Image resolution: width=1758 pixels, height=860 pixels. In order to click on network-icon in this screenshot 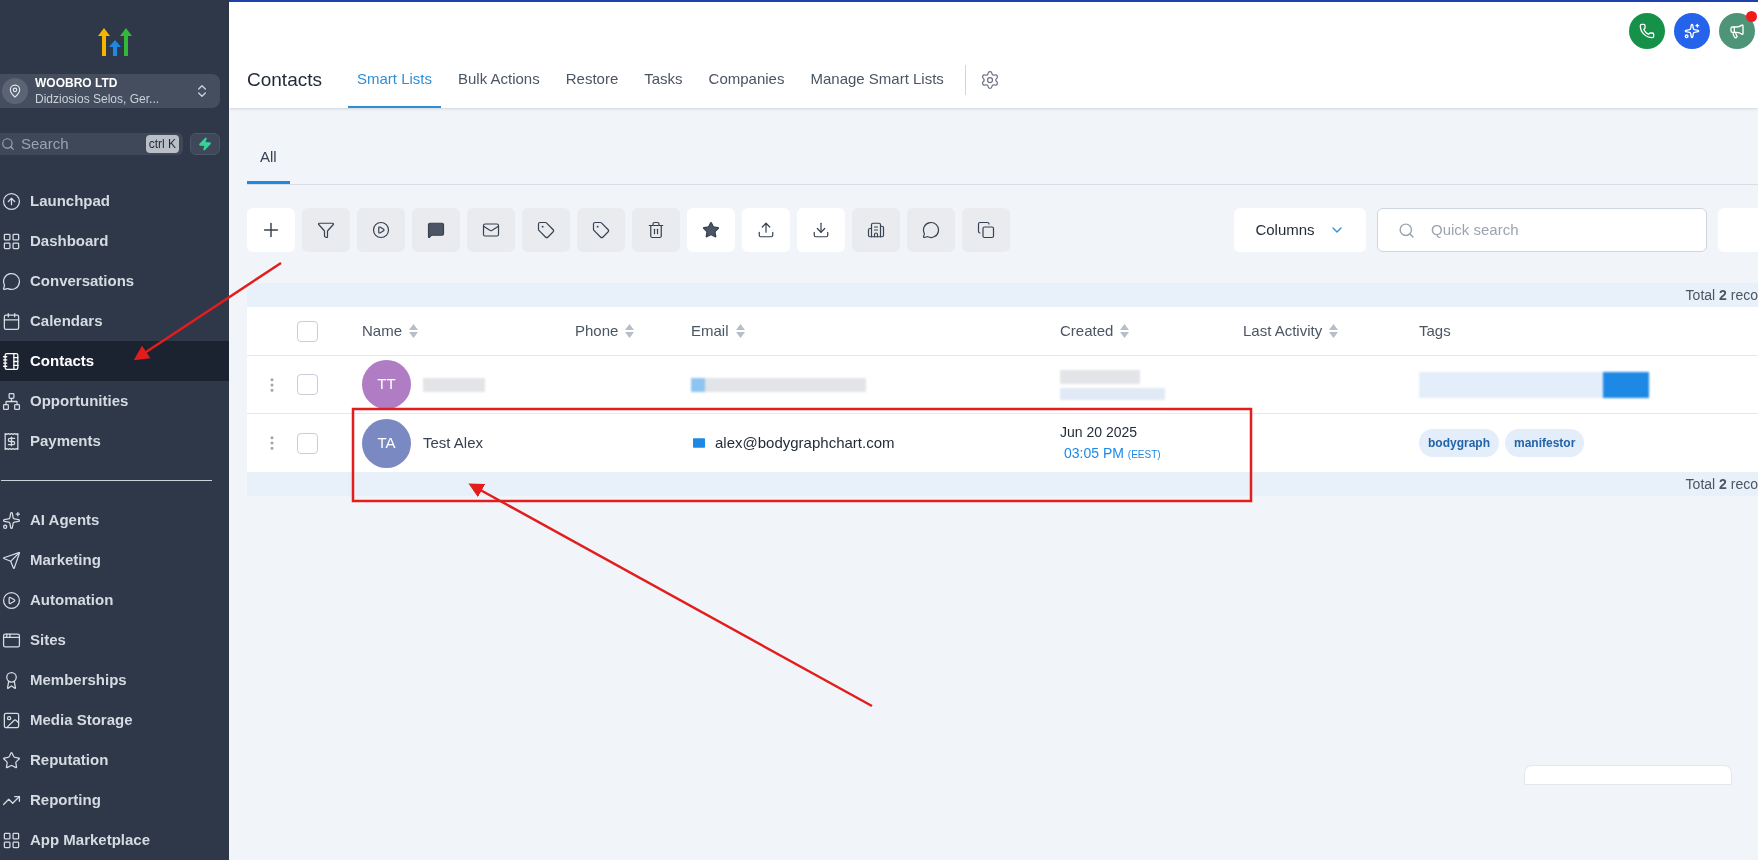, I will do `click(11, 401)`.